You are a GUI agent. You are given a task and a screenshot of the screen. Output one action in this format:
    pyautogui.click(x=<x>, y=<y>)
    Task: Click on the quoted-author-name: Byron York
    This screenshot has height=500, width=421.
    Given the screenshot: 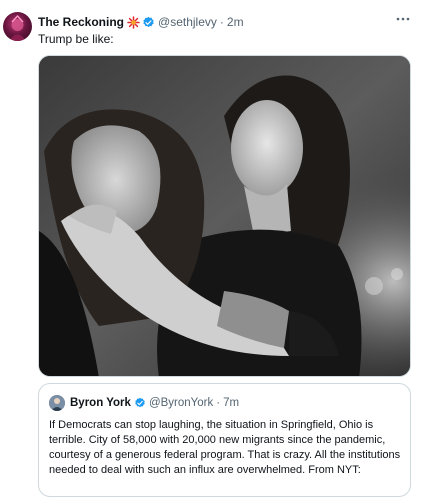 What is the action you would take?
    pyautogui.click(x=100, y=403)
    